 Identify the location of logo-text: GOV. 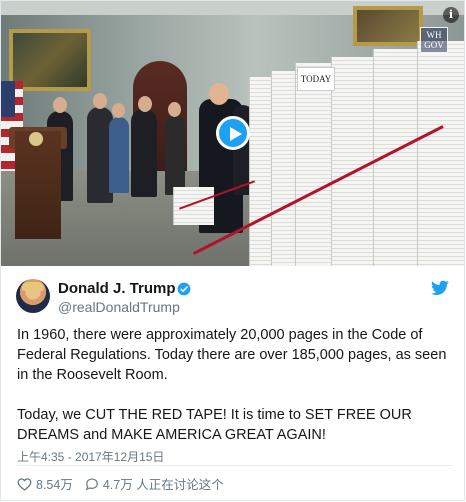
(434, 45).